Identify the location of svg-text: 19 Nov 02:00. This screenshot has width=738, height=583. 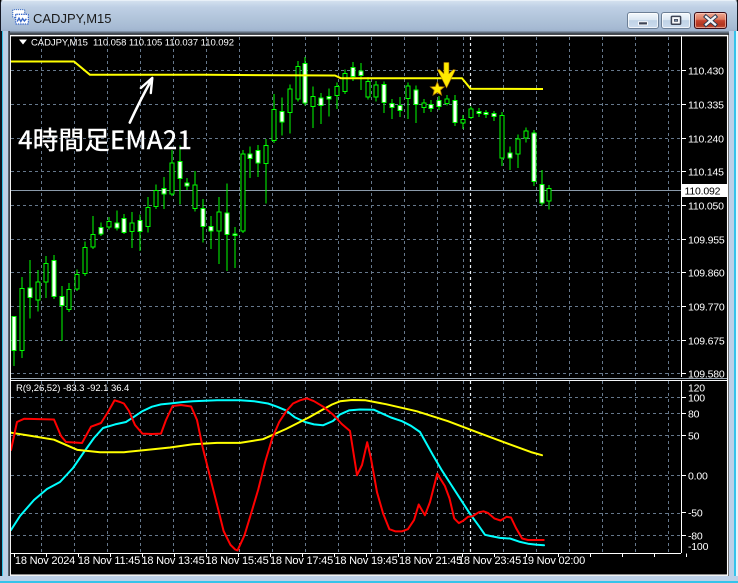
(553, 561).